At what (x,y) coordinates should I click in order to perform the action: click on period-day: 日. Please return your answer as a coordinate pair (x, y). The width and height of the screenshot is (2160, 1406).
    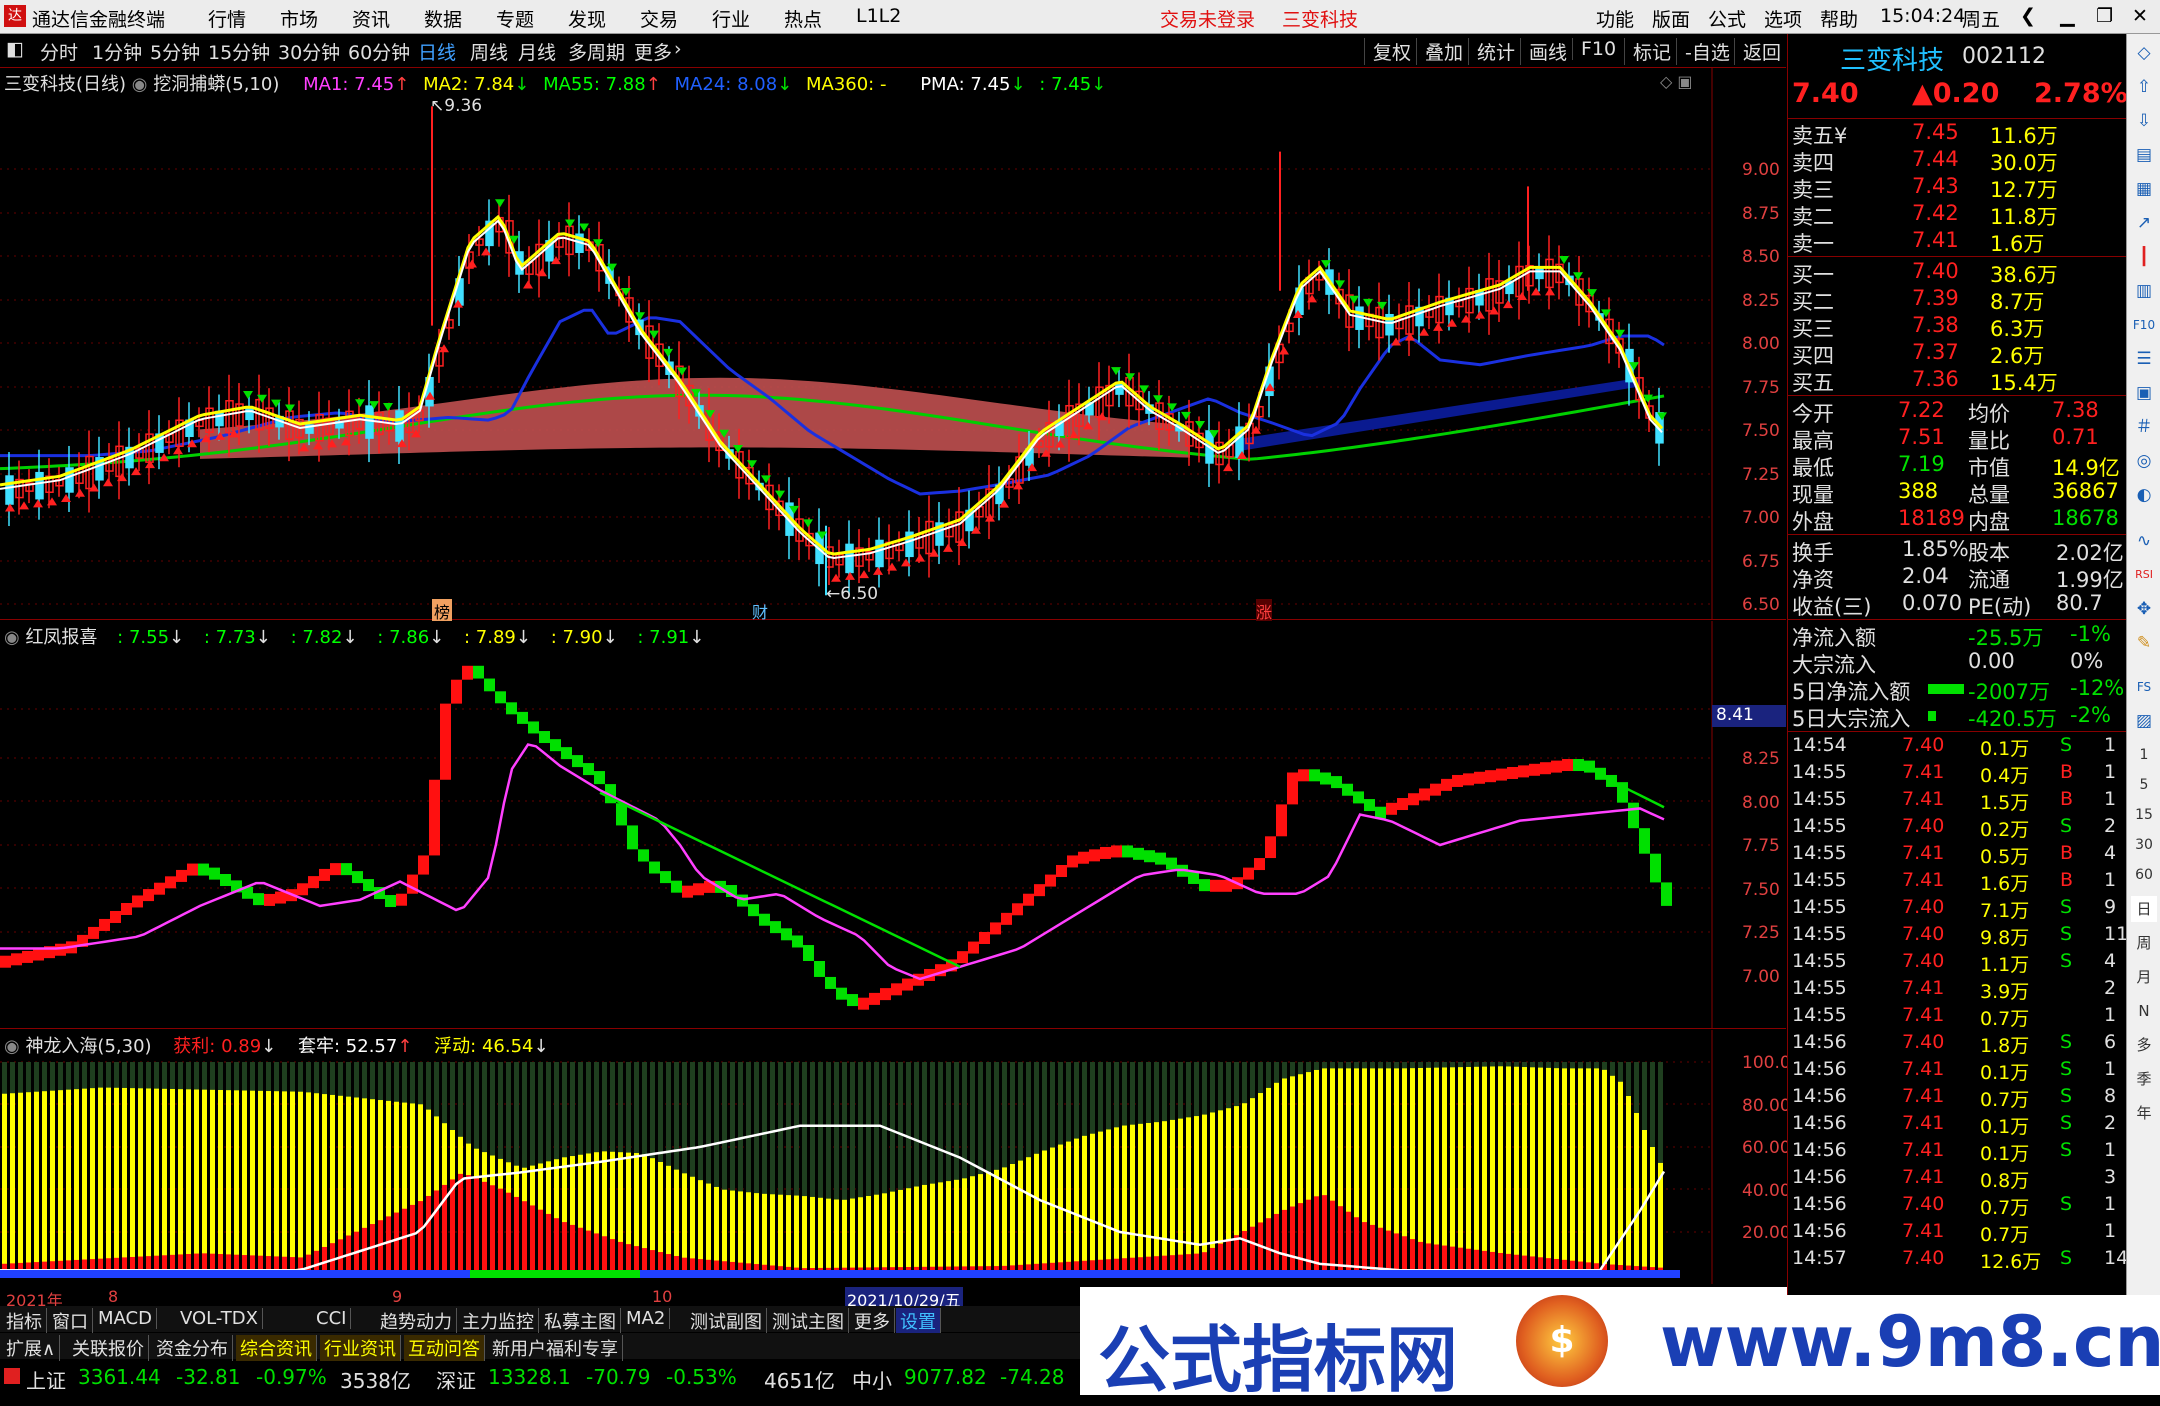
    Looking at the image, I should click on (2144, 909).